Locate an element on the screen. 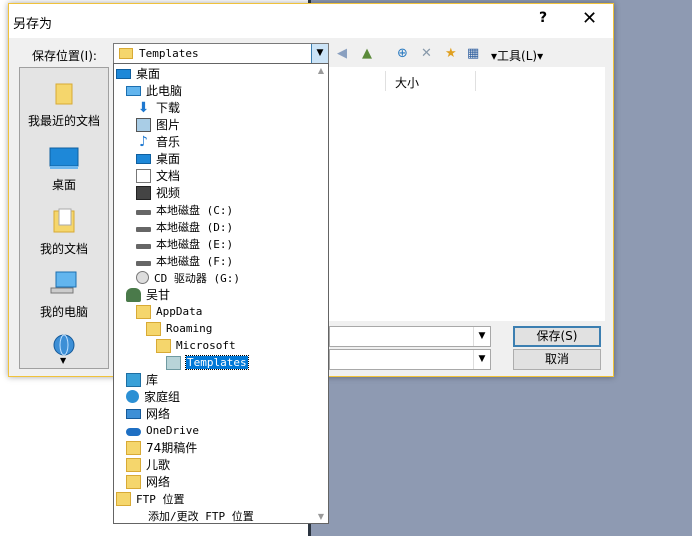  dropdown-item: Templates is located at coordinates (207, 362).